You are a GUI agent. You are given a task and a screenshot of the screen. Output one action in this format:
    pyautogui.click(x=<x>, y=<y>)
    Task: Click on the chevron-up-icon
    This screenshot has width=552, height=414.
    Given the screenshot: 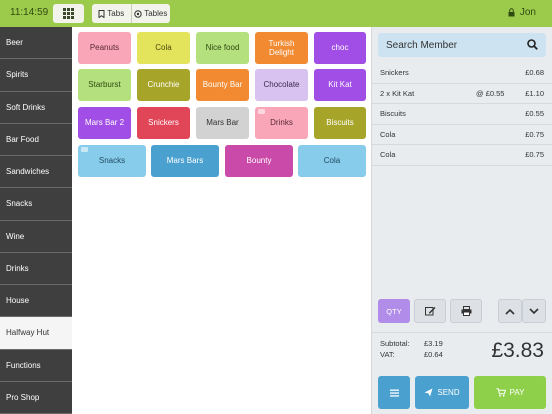 What is the action you would take?
    pyautogui.click(x=510, y=311)
    